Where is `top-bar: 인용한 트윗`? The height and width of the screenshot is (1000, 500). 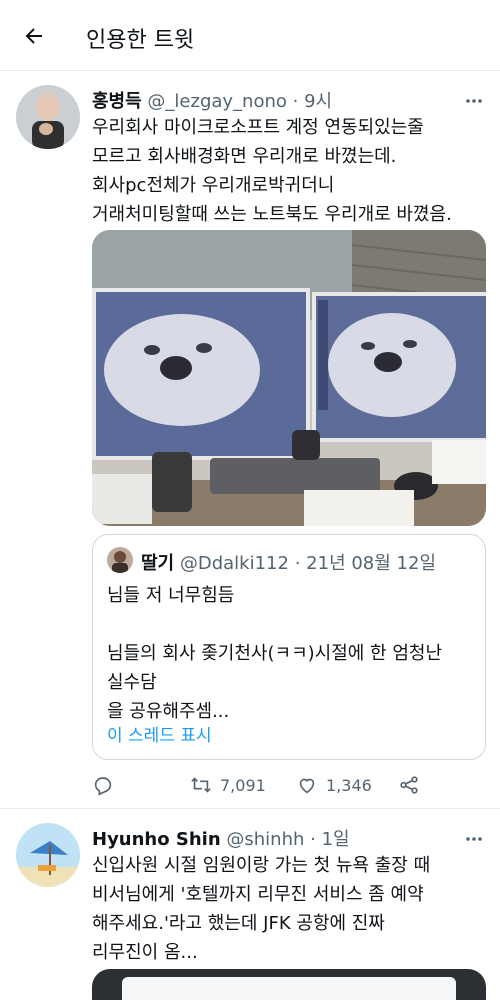 top-bar: 인용한 트윗 is located at coordinates (250, 35).